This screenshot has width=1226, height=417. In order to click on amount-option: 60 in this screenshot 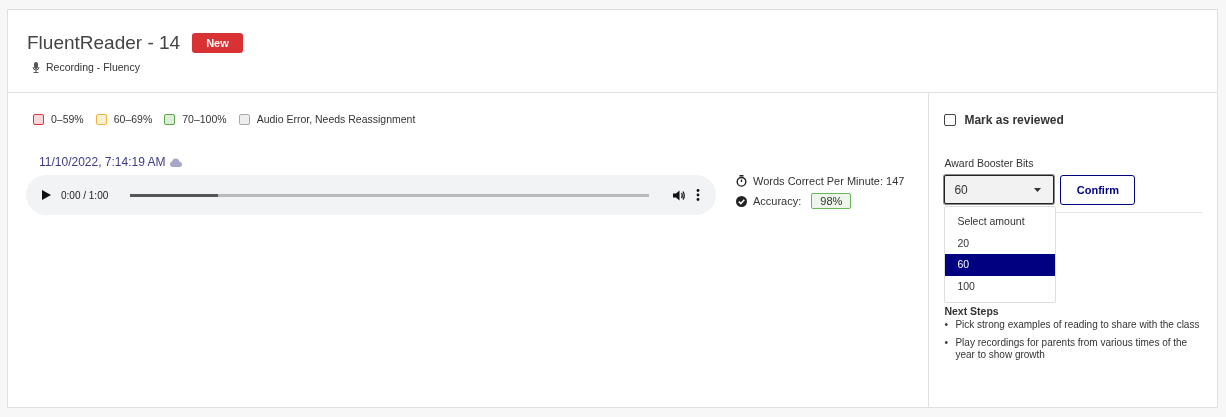, I will do `click(1000, 265)`.